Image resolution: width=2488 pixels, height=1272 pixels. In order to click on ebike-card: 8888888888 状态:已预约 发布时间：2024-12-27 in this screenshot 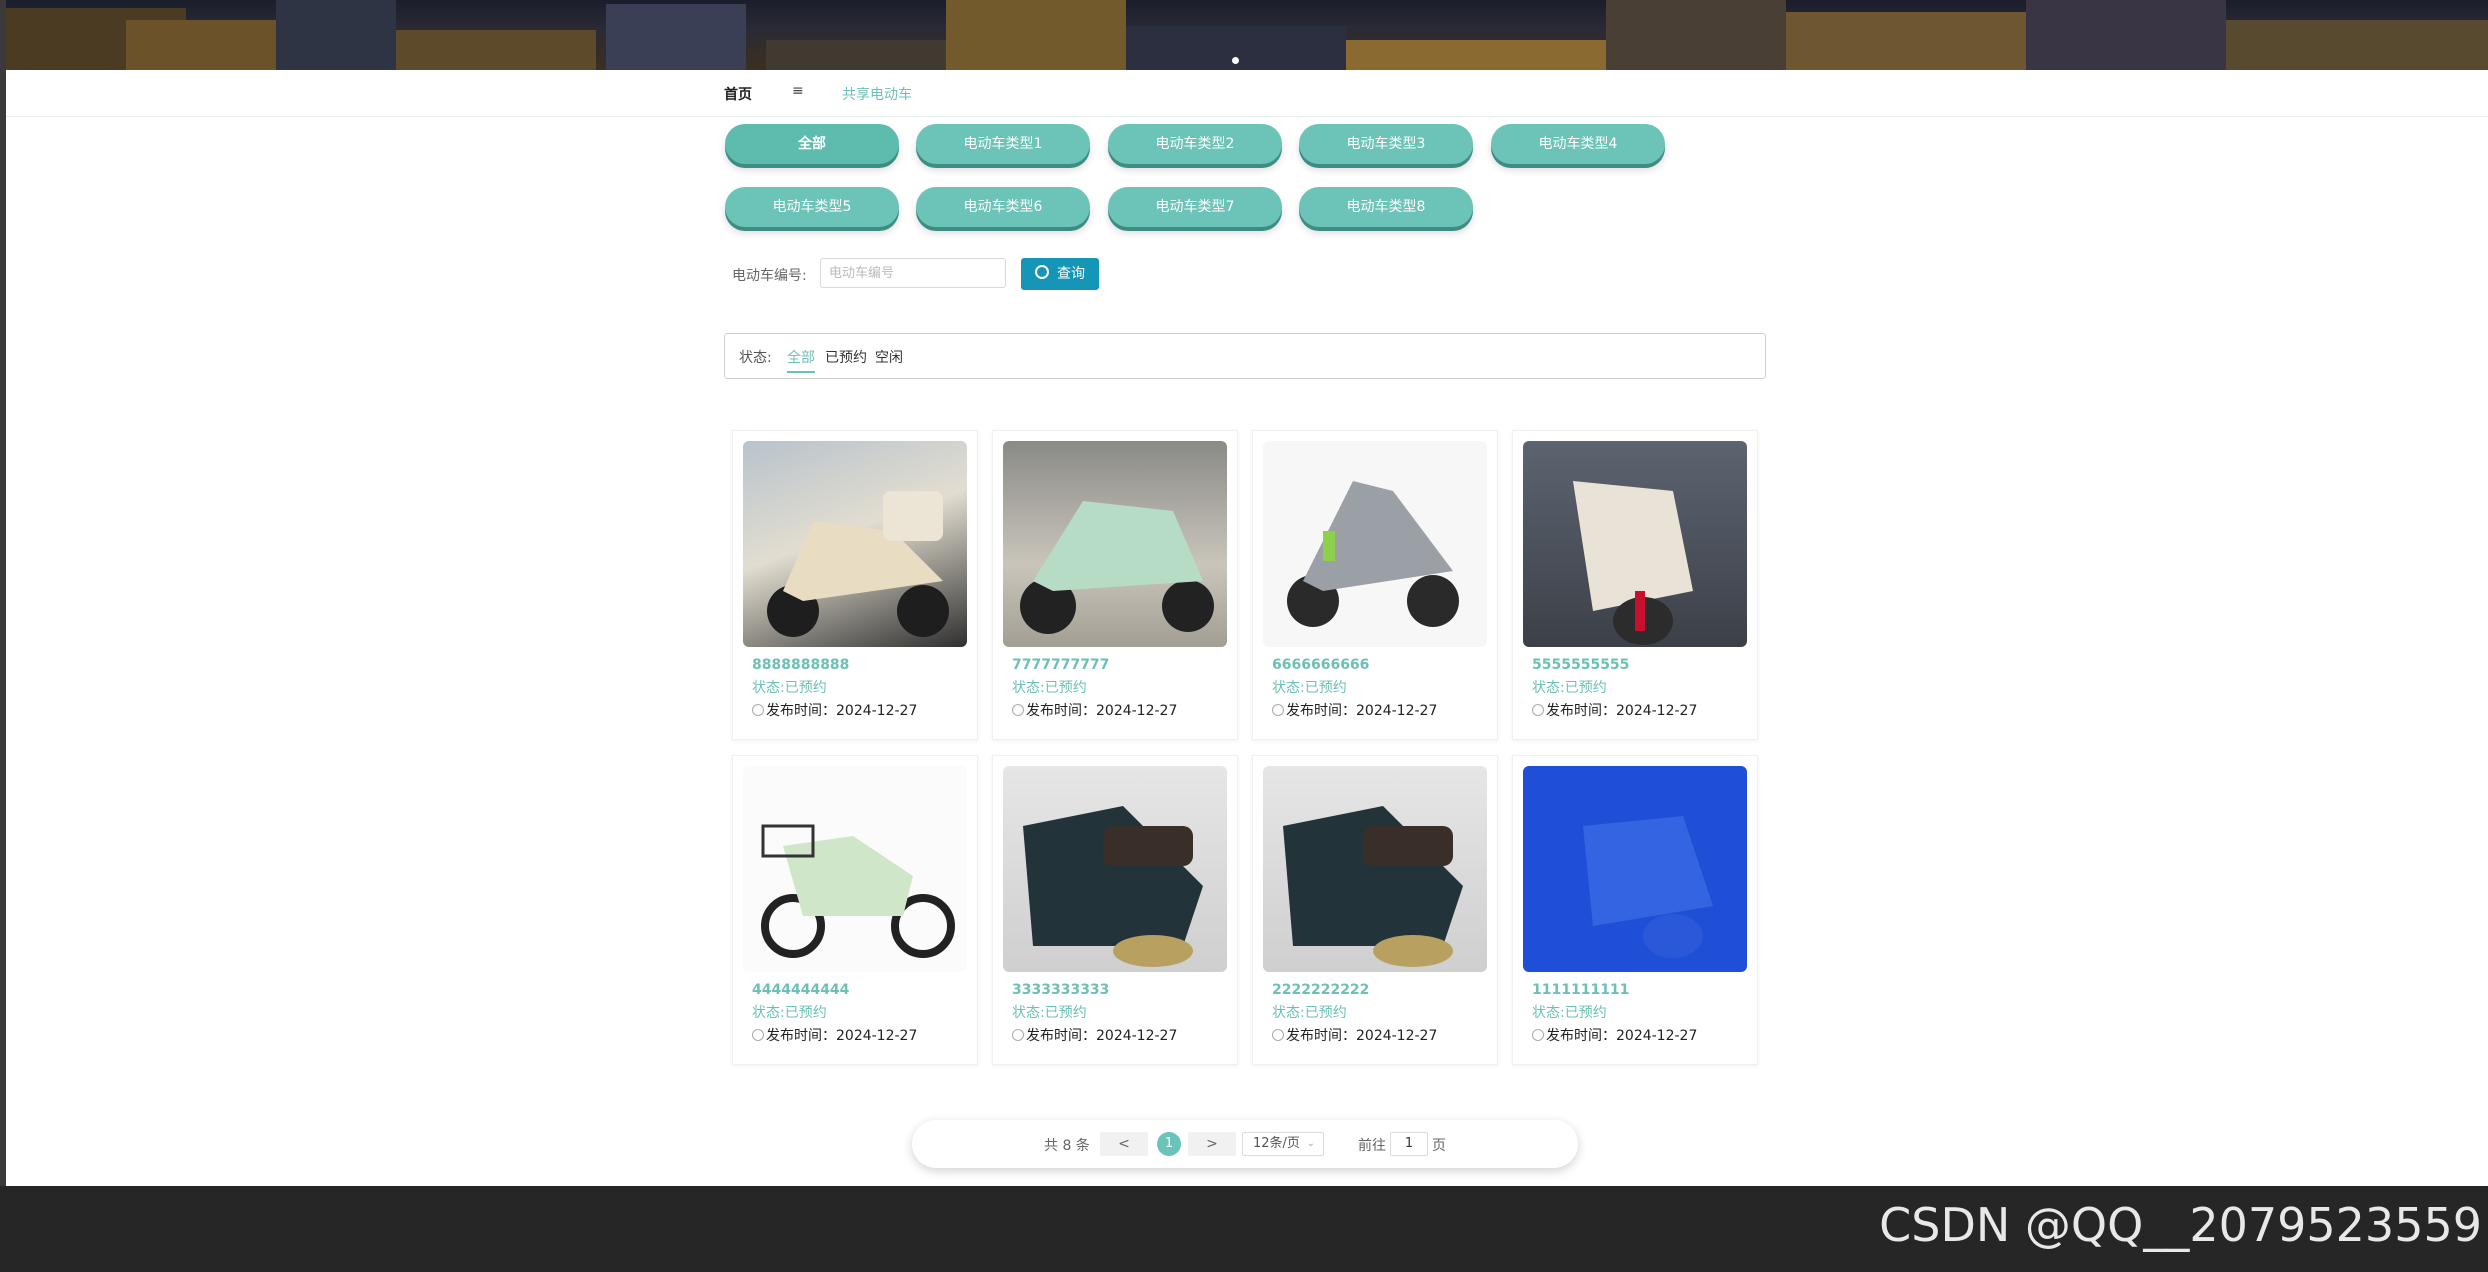, I will do `click(855, 585)`.